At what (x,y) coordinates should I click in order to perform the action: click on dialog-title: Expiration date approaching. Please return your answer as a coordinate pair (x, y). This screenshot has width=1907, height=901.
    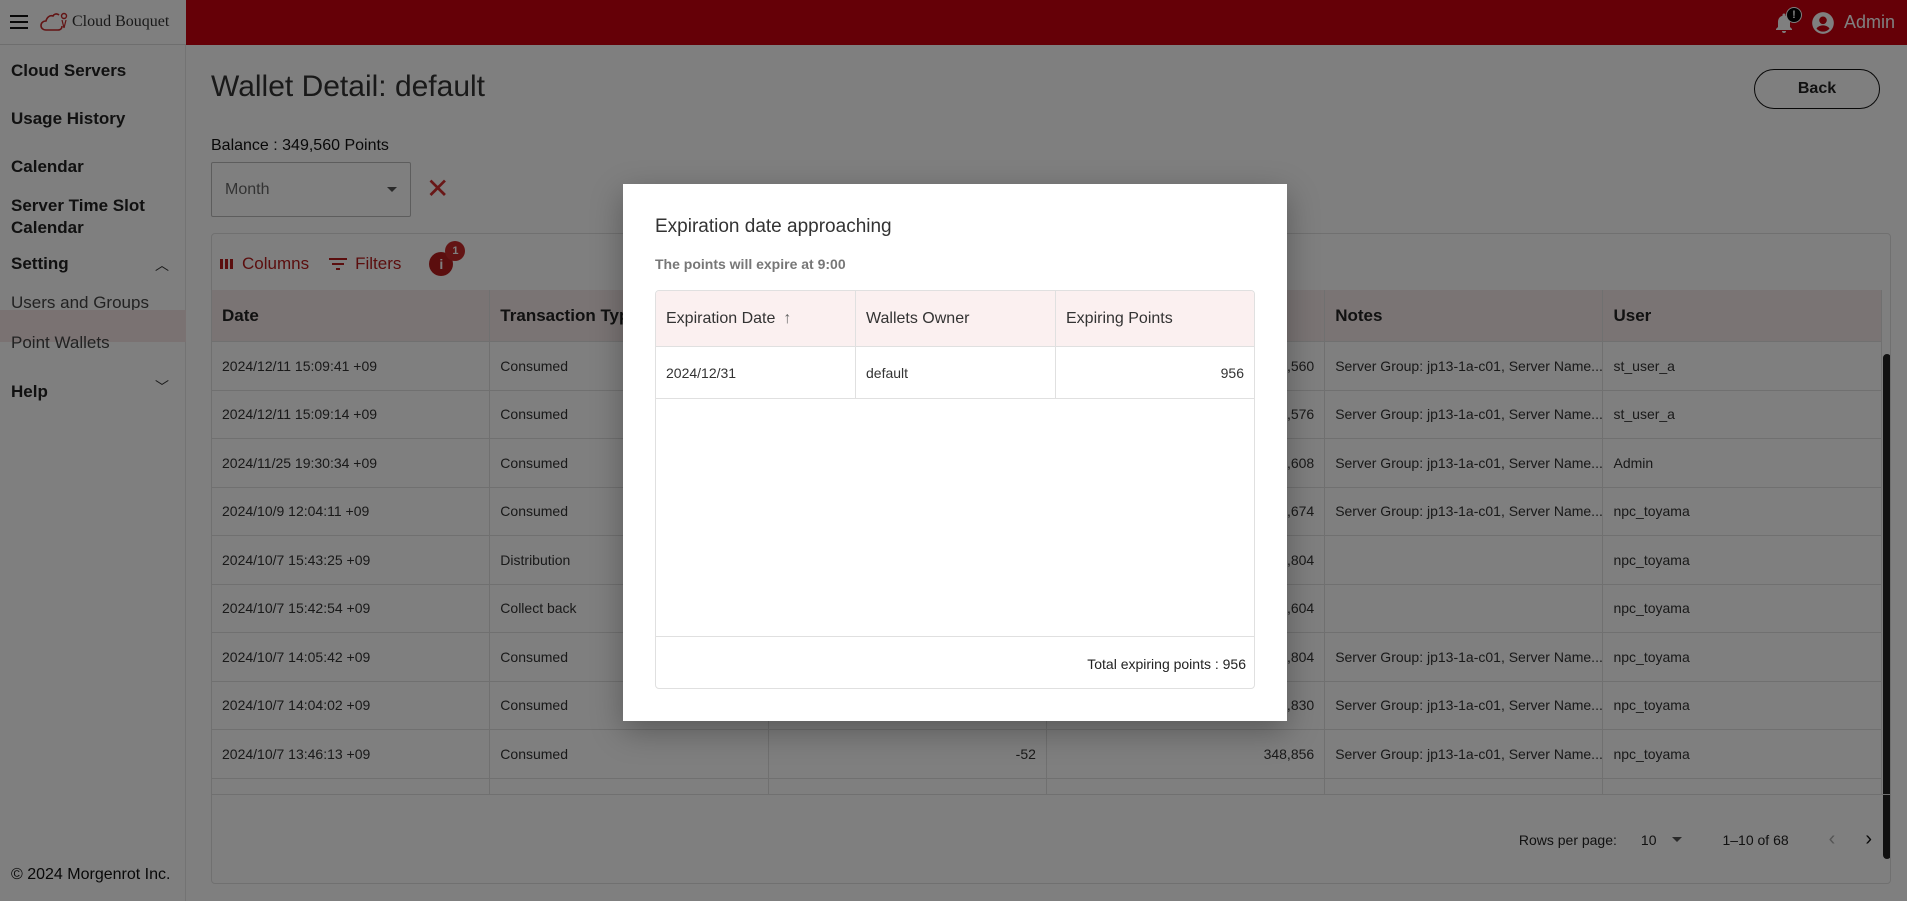
    Looking at the image, I should click on (773, 226).